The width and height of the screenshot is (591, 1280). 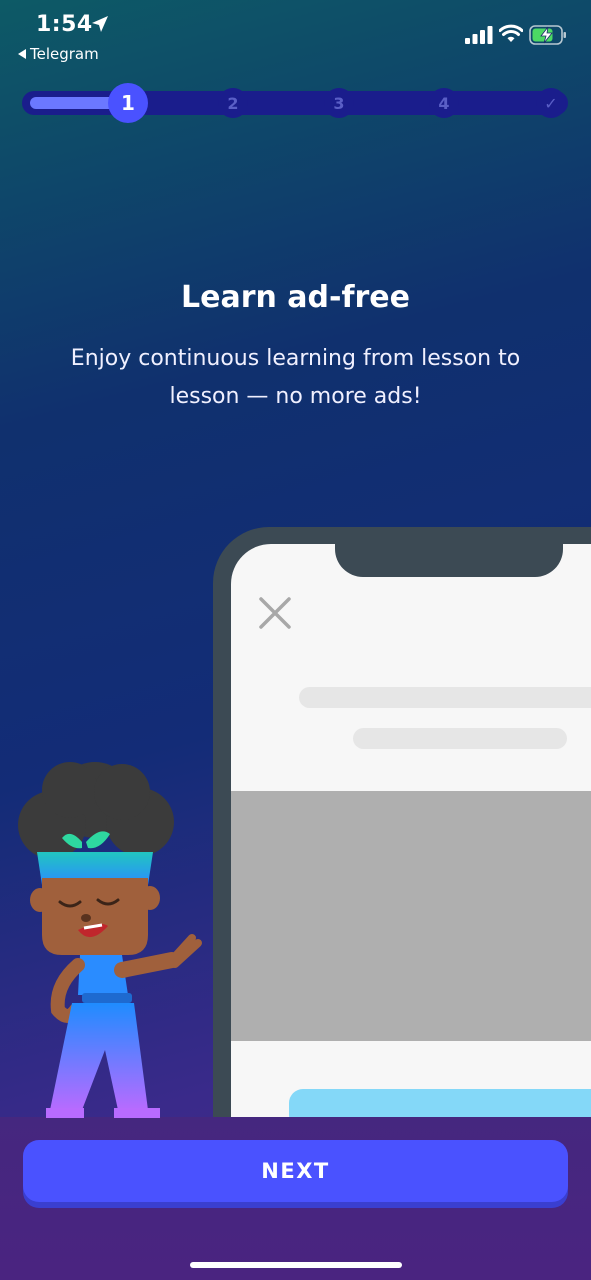 I want to click on close-icon, so click(x=275, y=613).